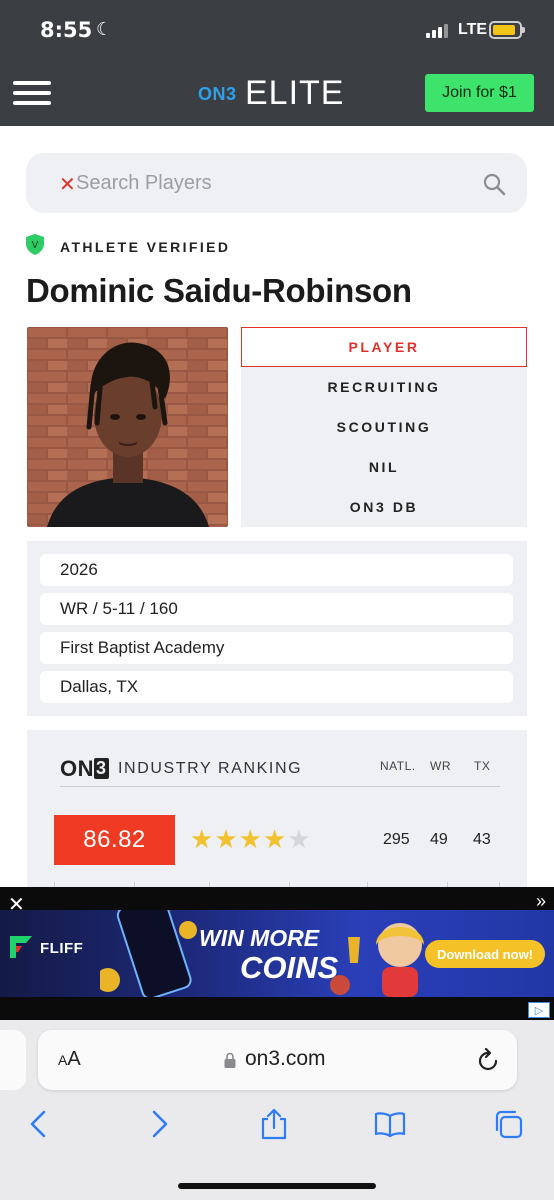  Describe the element at coordinates (541, 901) in the screenshot. I see `ad-expand-icon: »` at that location.